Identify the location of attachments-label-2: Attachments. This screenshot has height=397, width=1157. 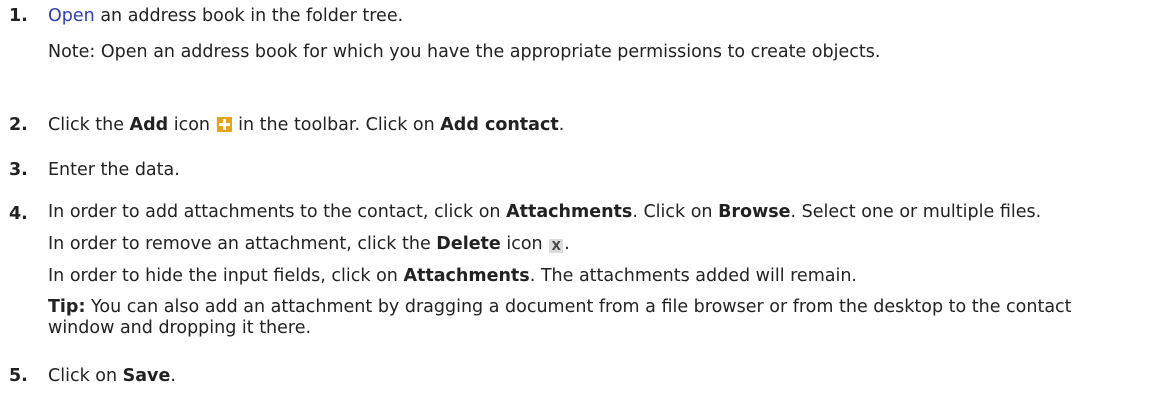
(466, 276).